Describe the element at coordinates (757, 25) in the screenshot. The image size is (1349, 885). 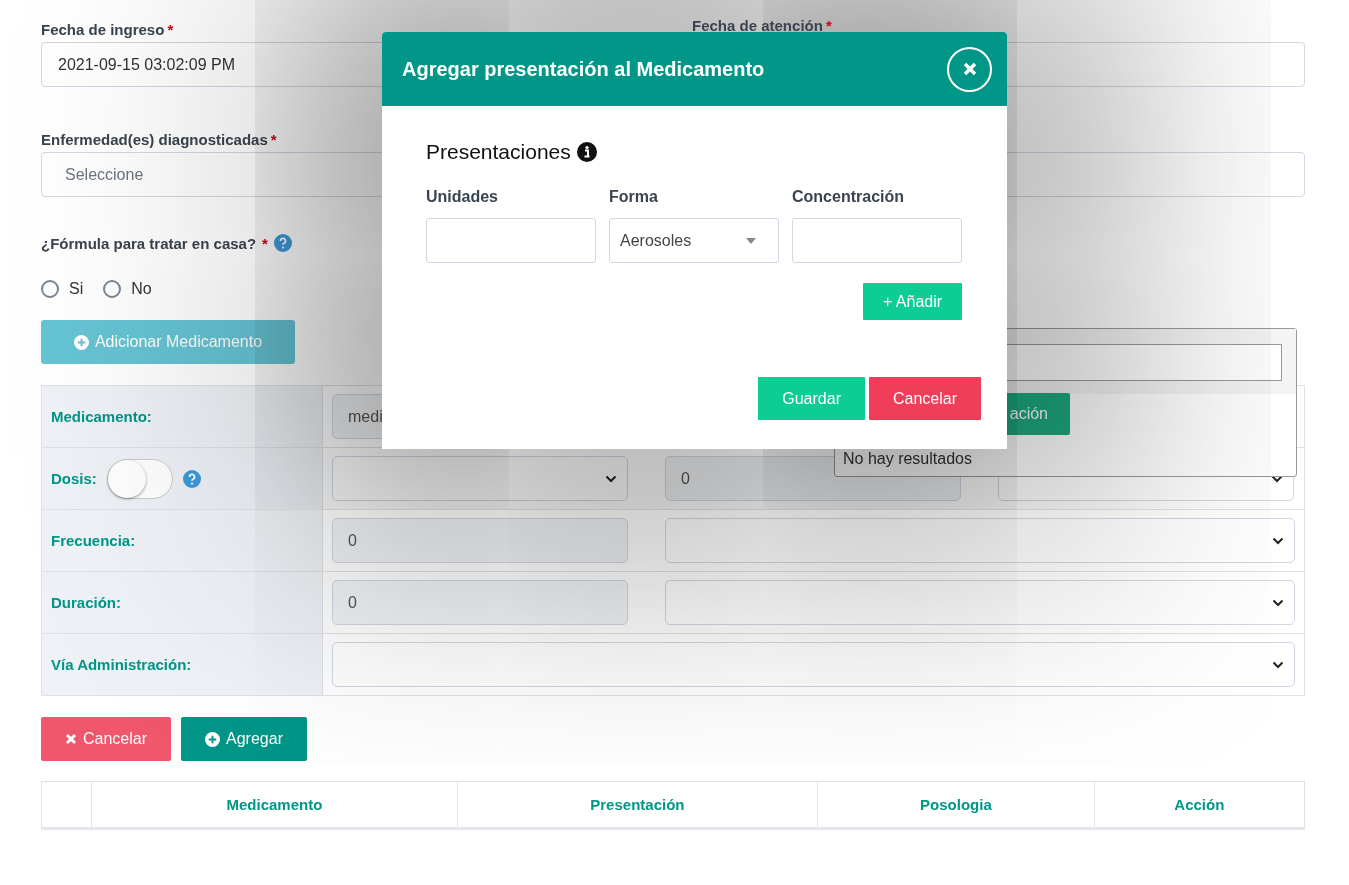
I see `field-label: Fecha de atención` at that location.